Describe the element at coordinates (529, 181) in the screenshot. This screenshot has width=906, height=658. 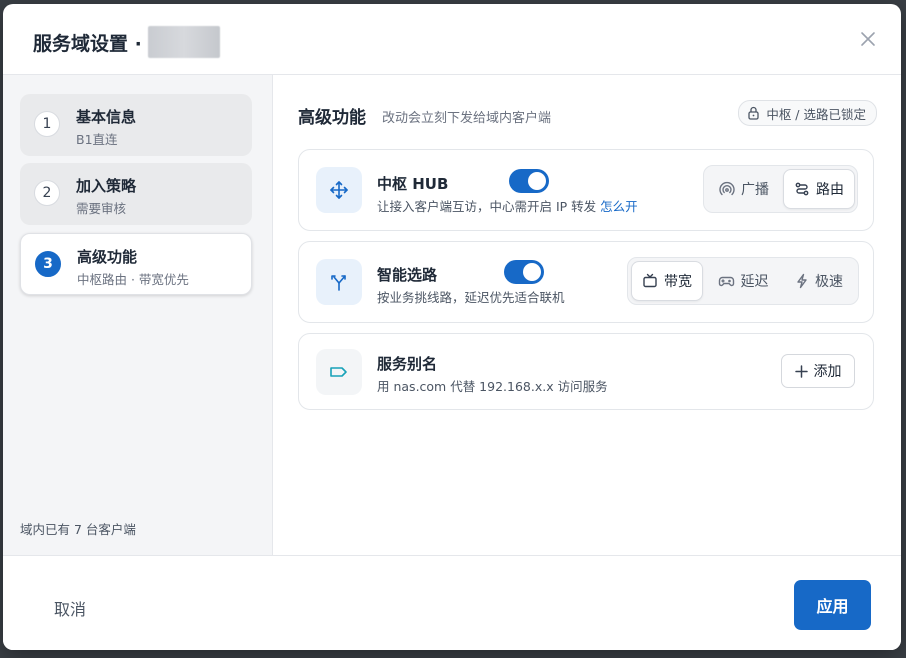
I see `hub-toggle` at that location.